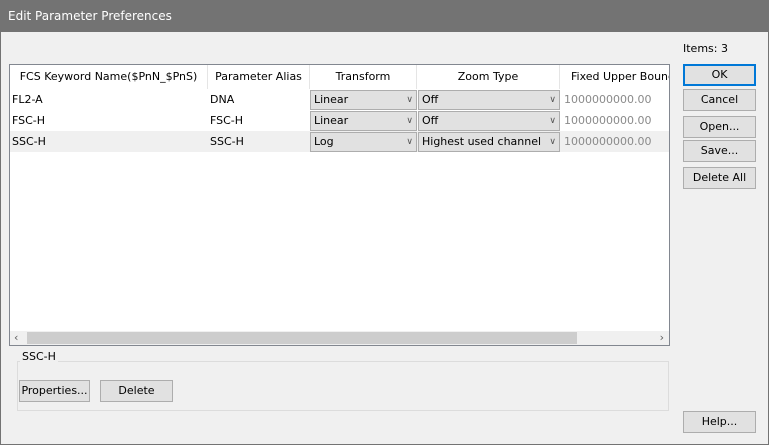 The width and height of the screenshot is (769, 445). What do you see at coordinates (257, 120) in the screenshot?
I see `alias-cell: FSC-H` at bounding box center [257, 120].